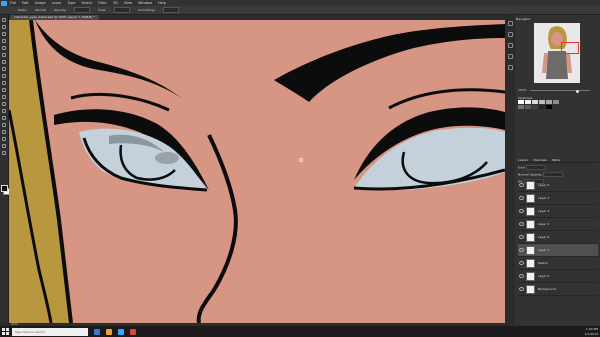 This screenshot has height=337, width=600. I want to click on collapsed-panel-strip, so click(510, 170).